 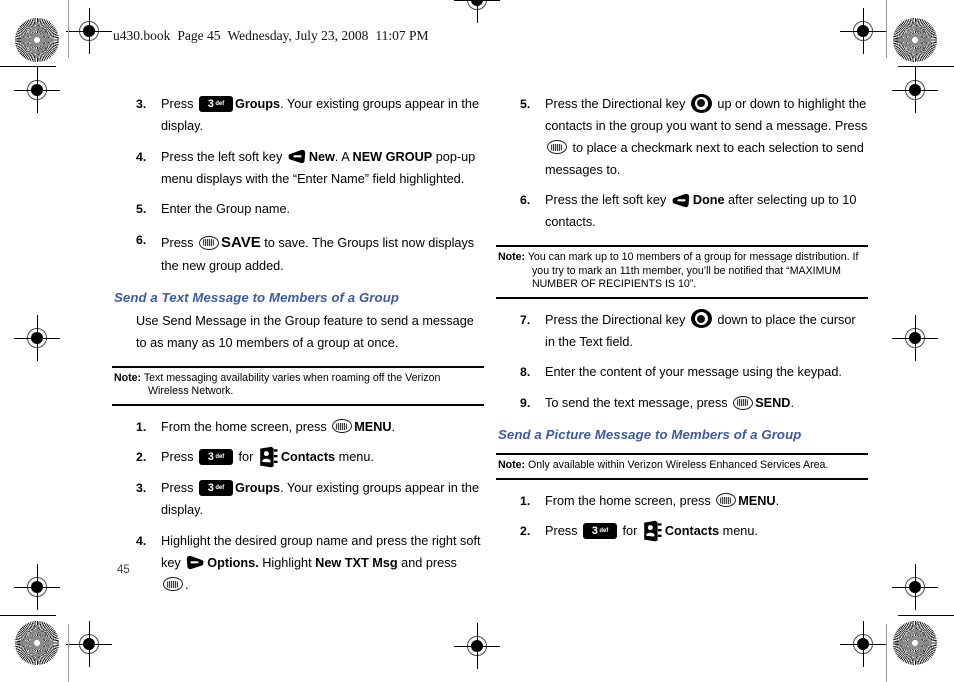 I want to click on crosshair-mark-top-left, so click(x=89, y=31).